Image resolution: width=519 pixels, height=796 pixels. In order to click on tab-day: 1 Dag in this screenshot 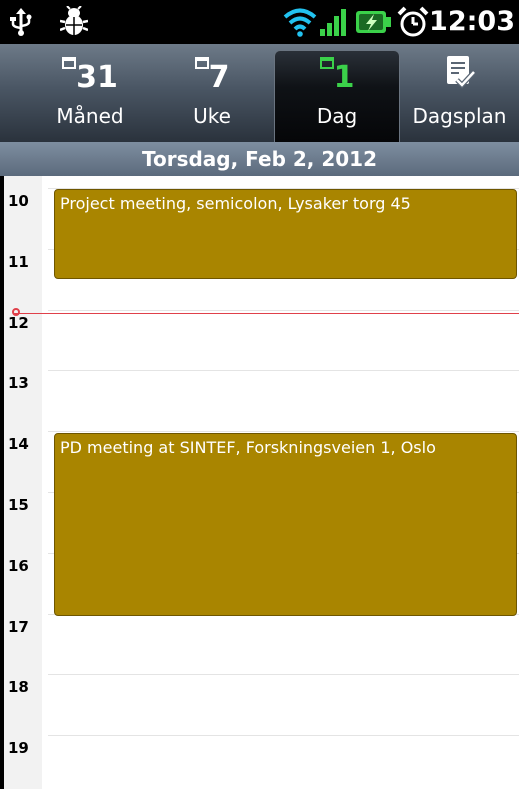, I will do `click(337, 93)`.